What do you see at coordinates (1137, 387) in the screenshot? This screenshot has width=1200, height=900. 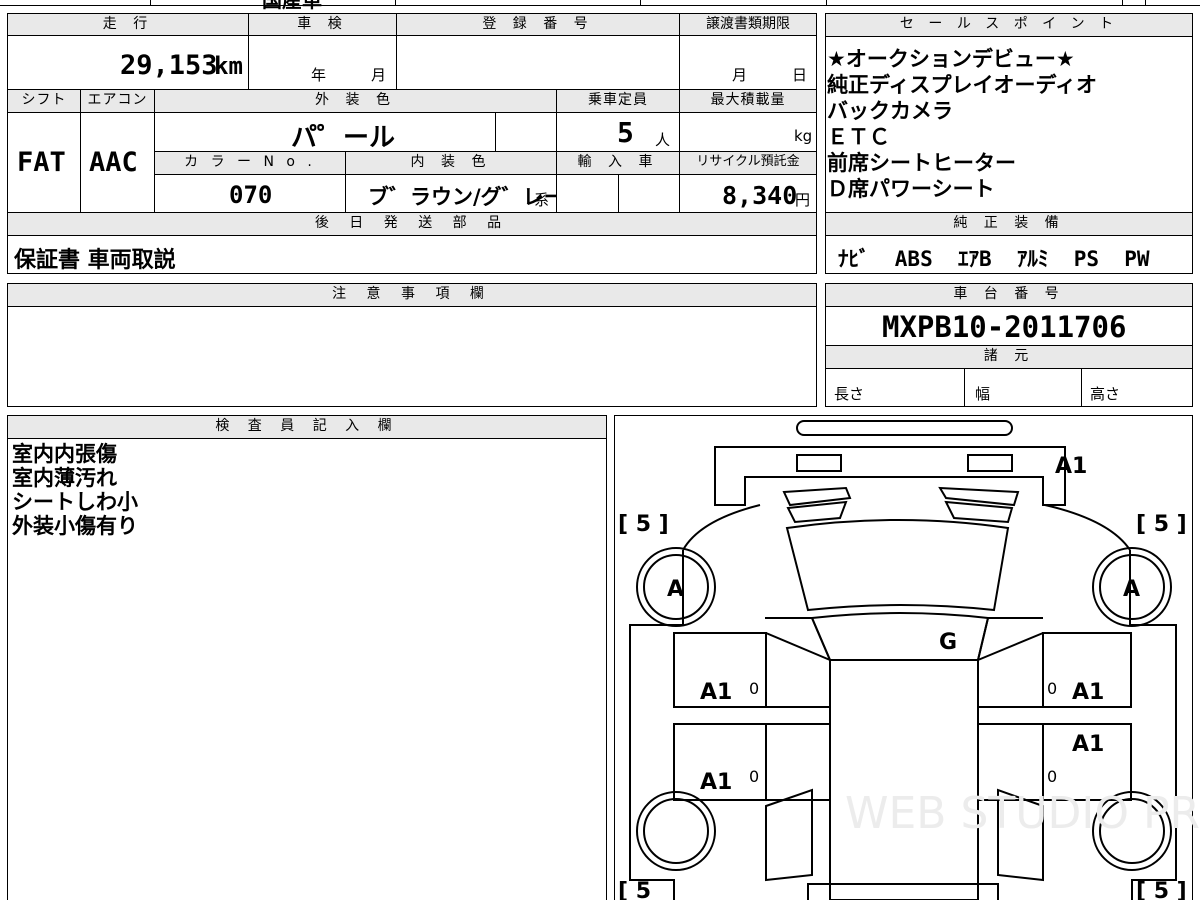 I see `height-cell: 高さ` at bounding box center [1137, 387].